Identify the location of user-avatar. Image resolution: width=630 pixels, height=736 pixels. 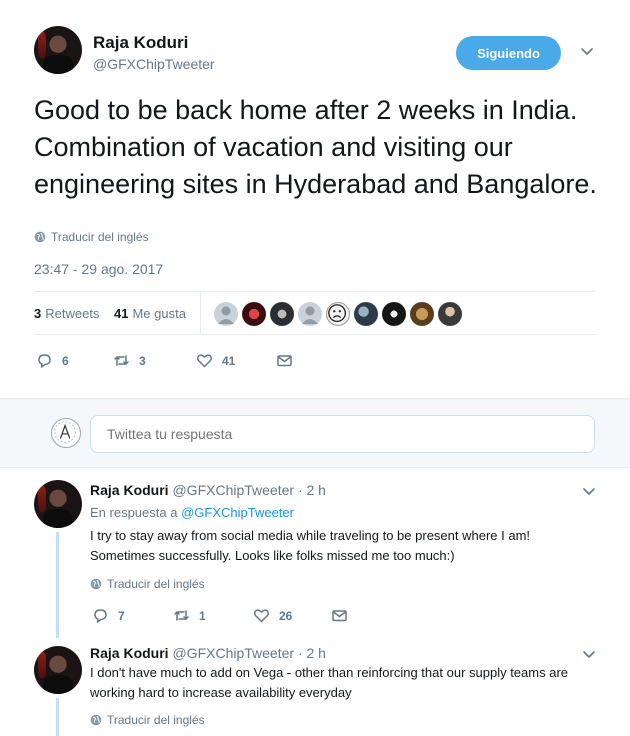
(66, 433).